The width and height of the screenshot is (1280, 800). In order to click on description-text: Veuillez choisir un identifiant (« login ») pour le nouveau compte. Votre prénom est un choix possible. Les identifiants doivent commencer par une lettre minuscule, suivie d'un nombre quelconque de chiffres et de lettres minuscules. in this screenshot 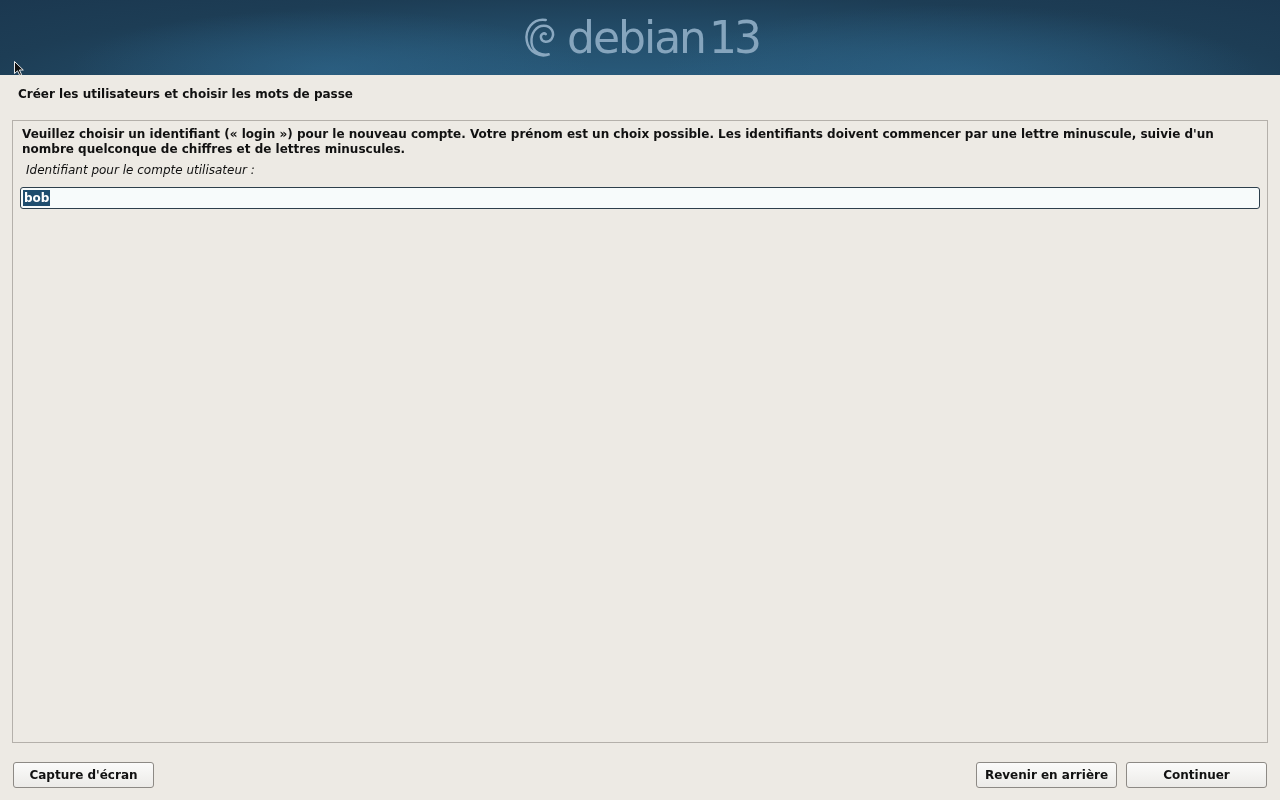, I will do `click(618, 142)`.